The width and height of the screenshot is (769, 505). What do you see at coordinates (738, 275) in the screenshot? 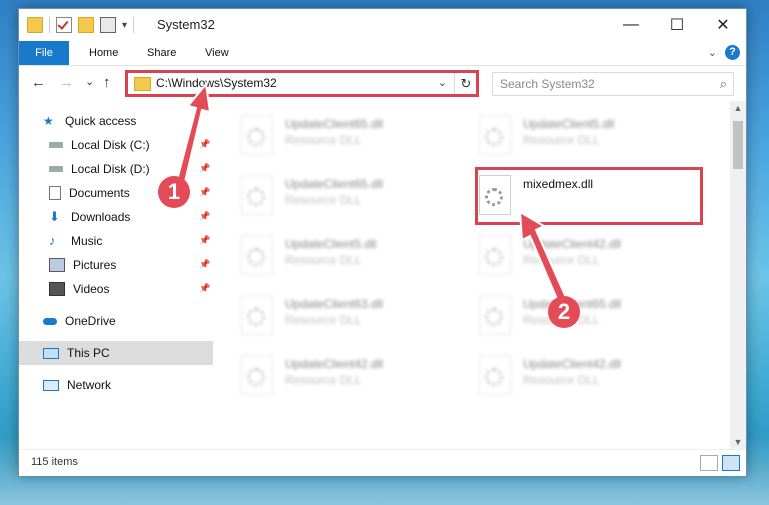
I see `vertical-scrollbar: ▲ ▼` at bounding box center [738, 275].